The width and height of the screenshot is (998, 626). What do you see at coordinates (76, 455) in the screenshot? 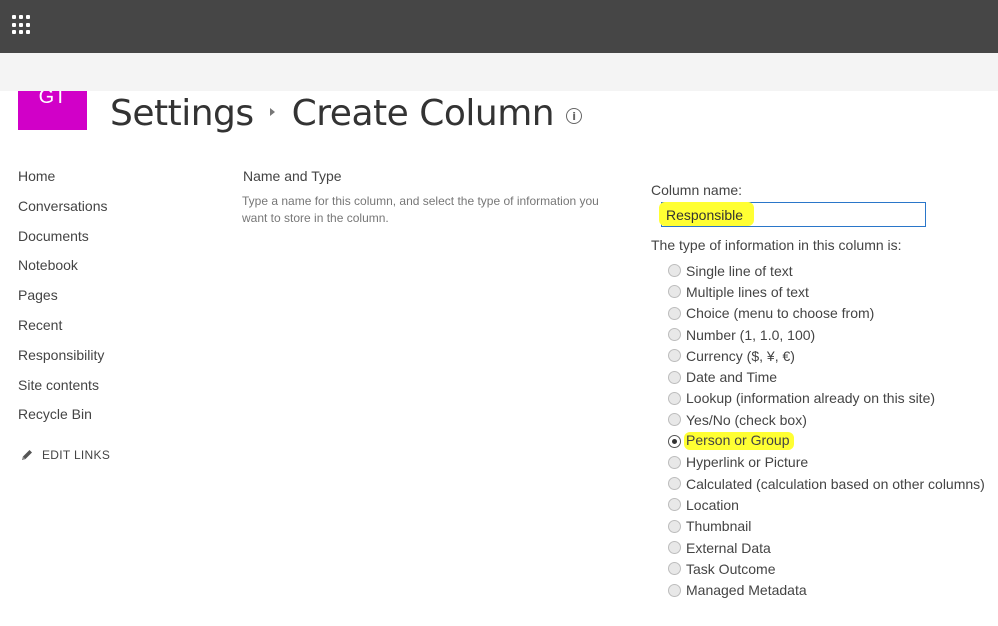
I see `edit-links-label: EDIT LINKS` at bounding box center [76, 455].